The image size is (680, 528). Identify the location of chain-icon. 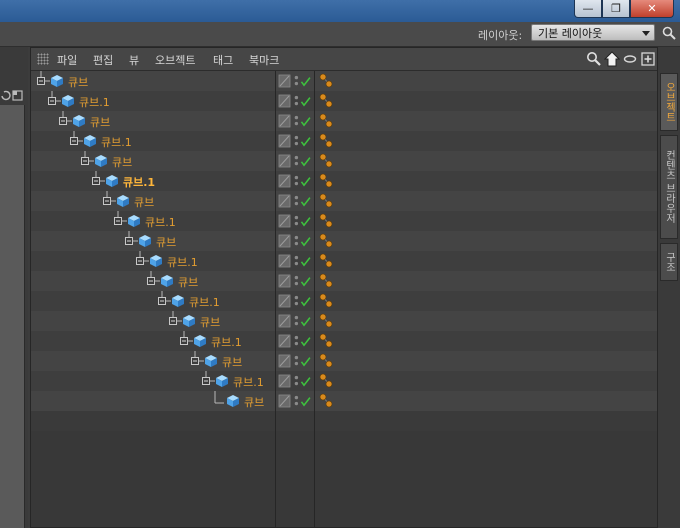
(630, 59).